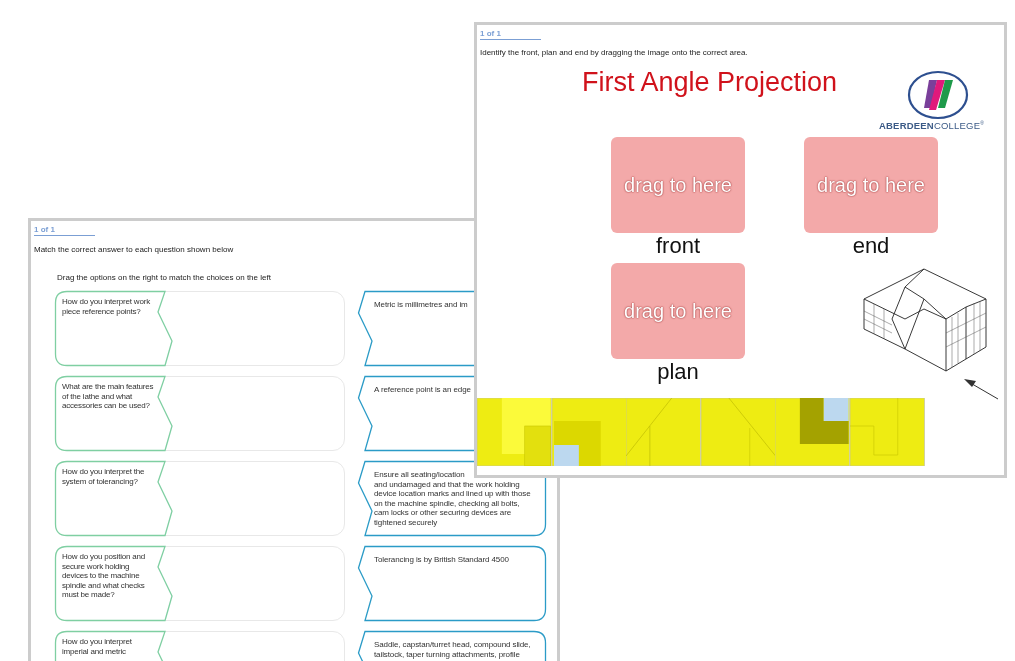 The image size is (1015, 661). Describe the element at coordinates (452, 498) in the screenshot. I see `answer-card: Ensure all seating/location and undamaged and that the work holding device location marks and lined up with those on the machine spindle, checking all bolts, cam locks or other securing devices are tightened securely` at that location.